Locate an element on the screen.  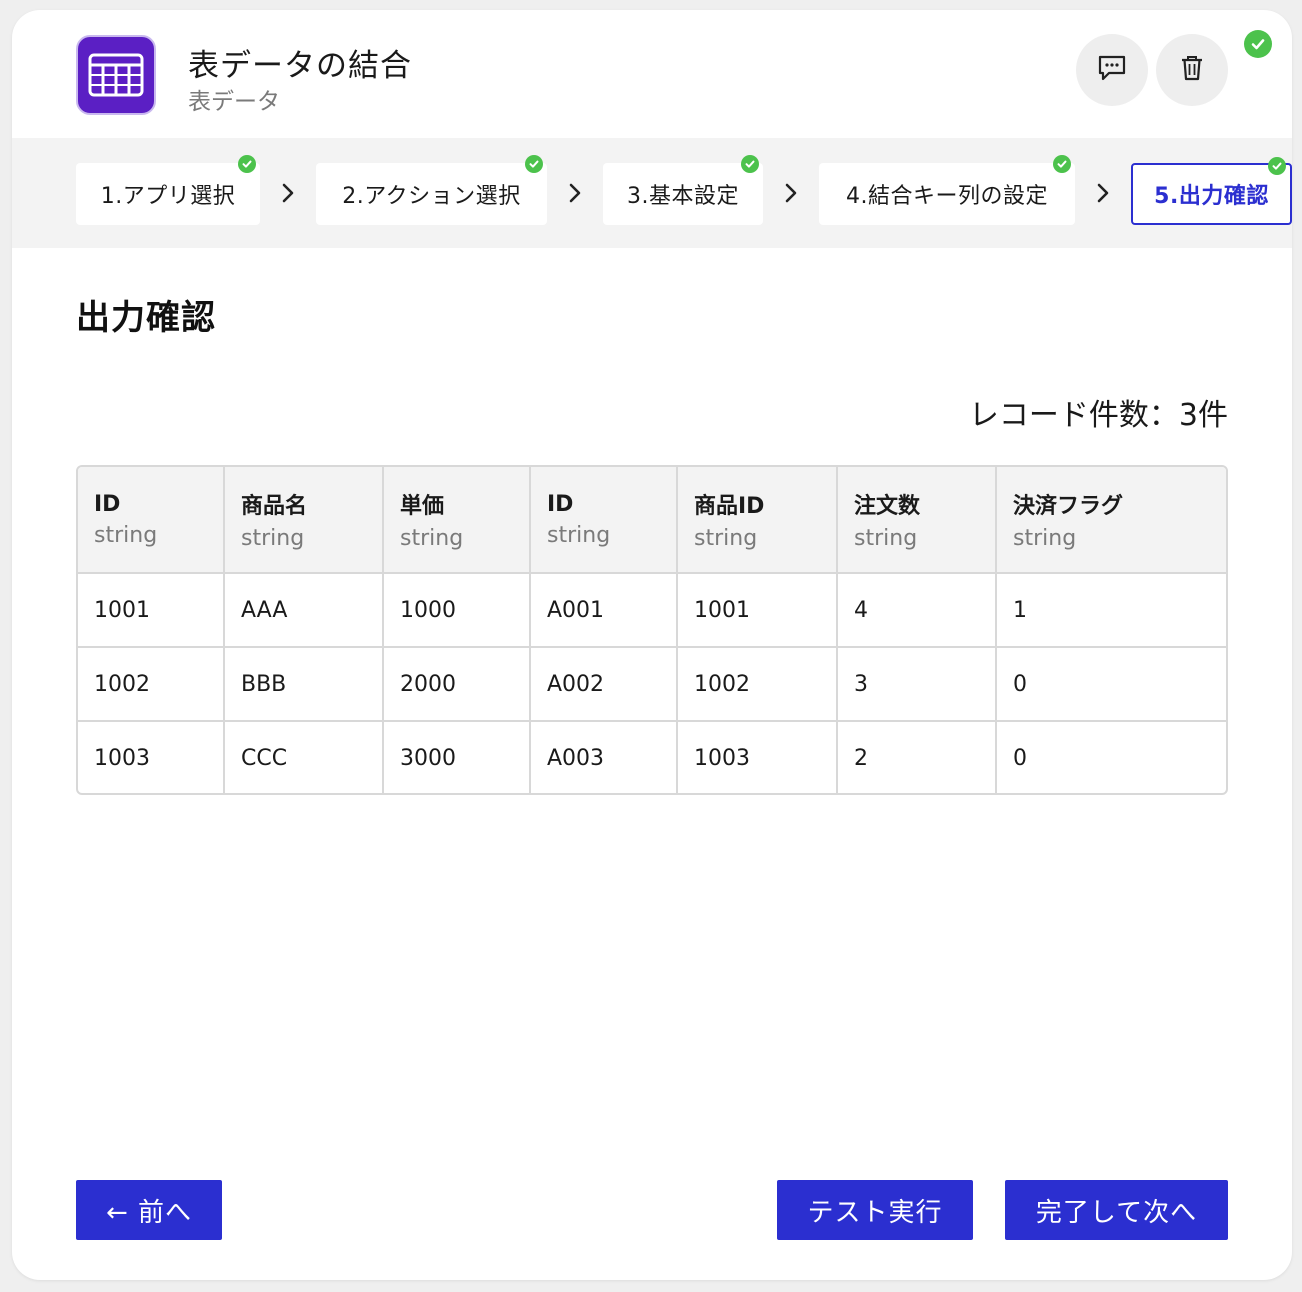
prev-button: ← 前へ is located at coordinates (149, 1210).